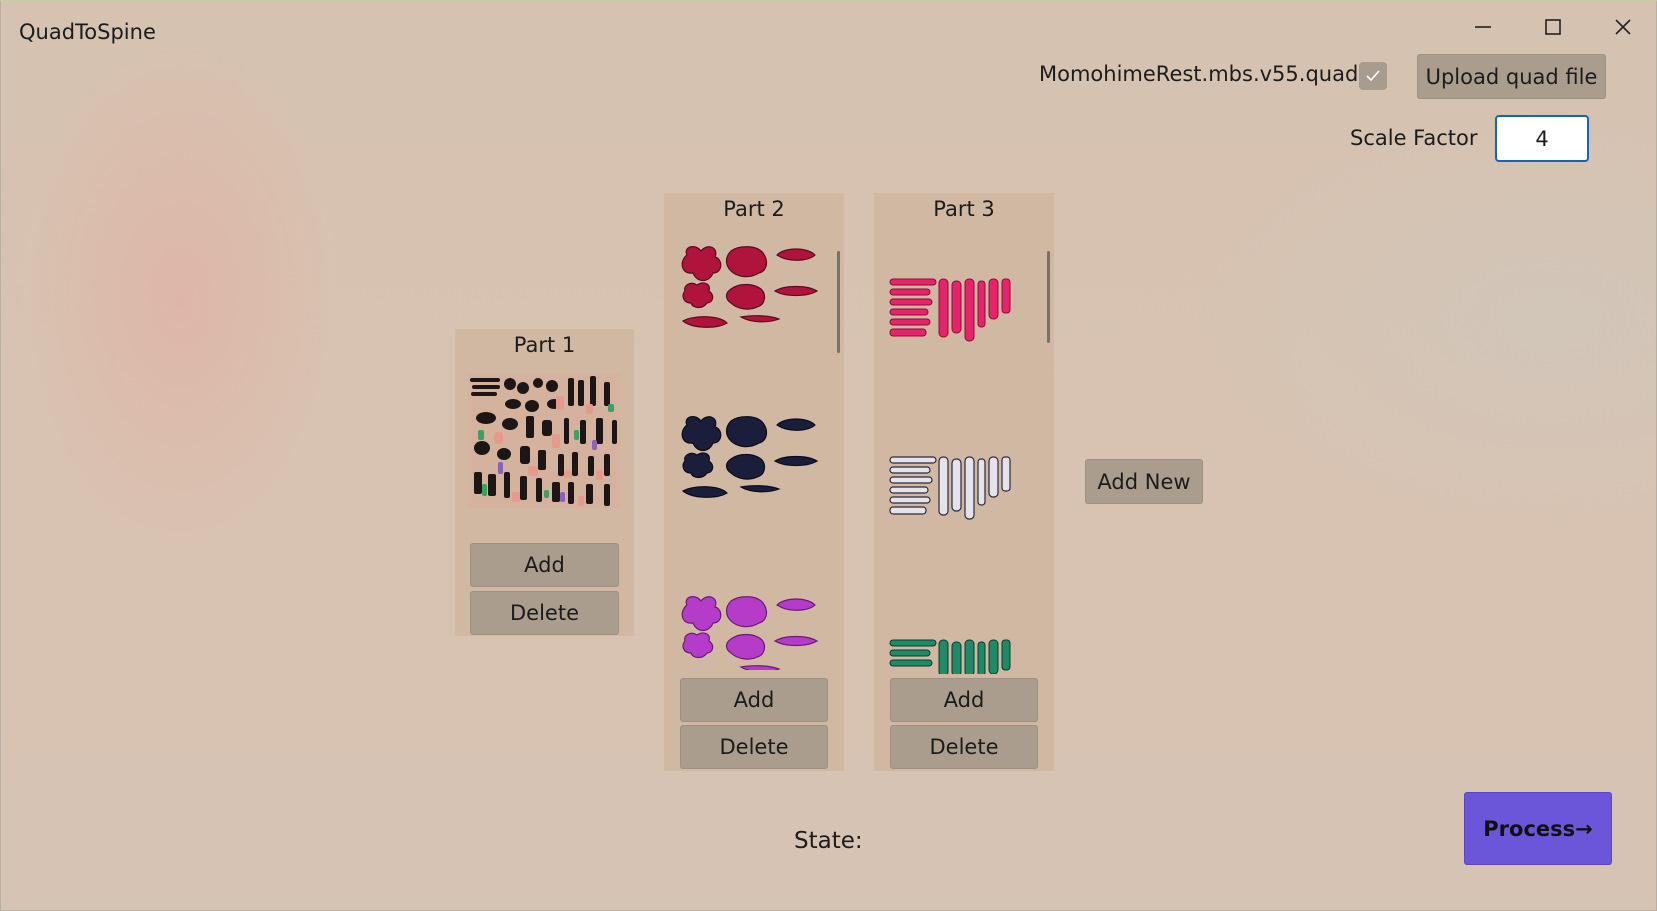 Image resolution: width=1657 pixels, height=911 pixels. I want to click on close-button, so click(1623, 27).